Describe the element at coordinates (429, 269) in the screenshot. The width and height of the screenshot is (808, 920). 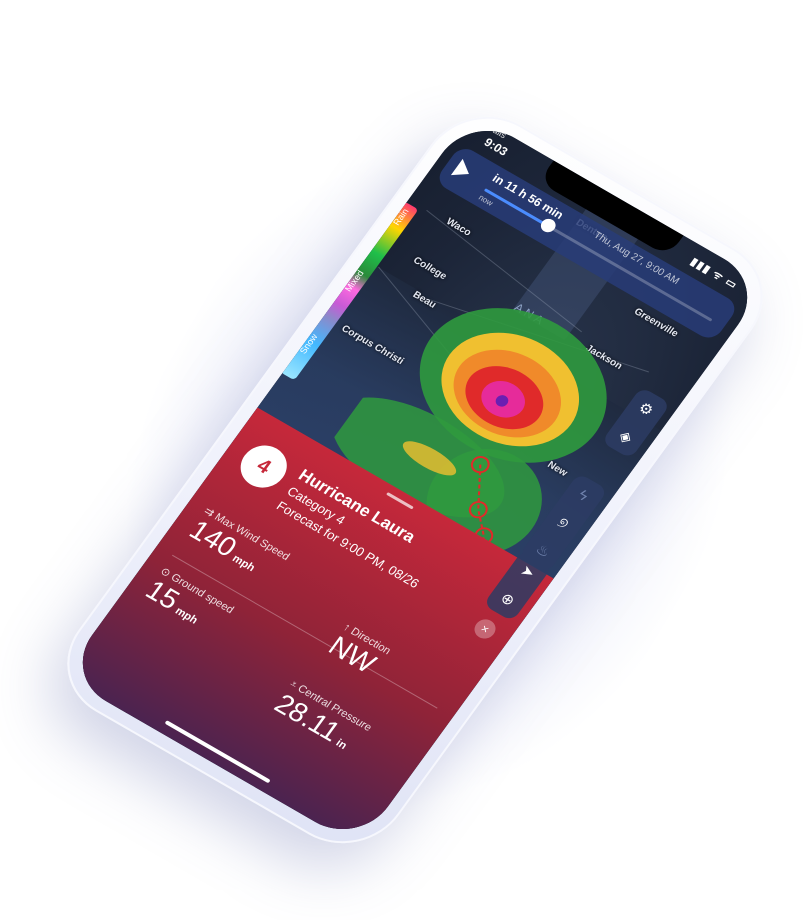
I see `city-label: College` at that location.